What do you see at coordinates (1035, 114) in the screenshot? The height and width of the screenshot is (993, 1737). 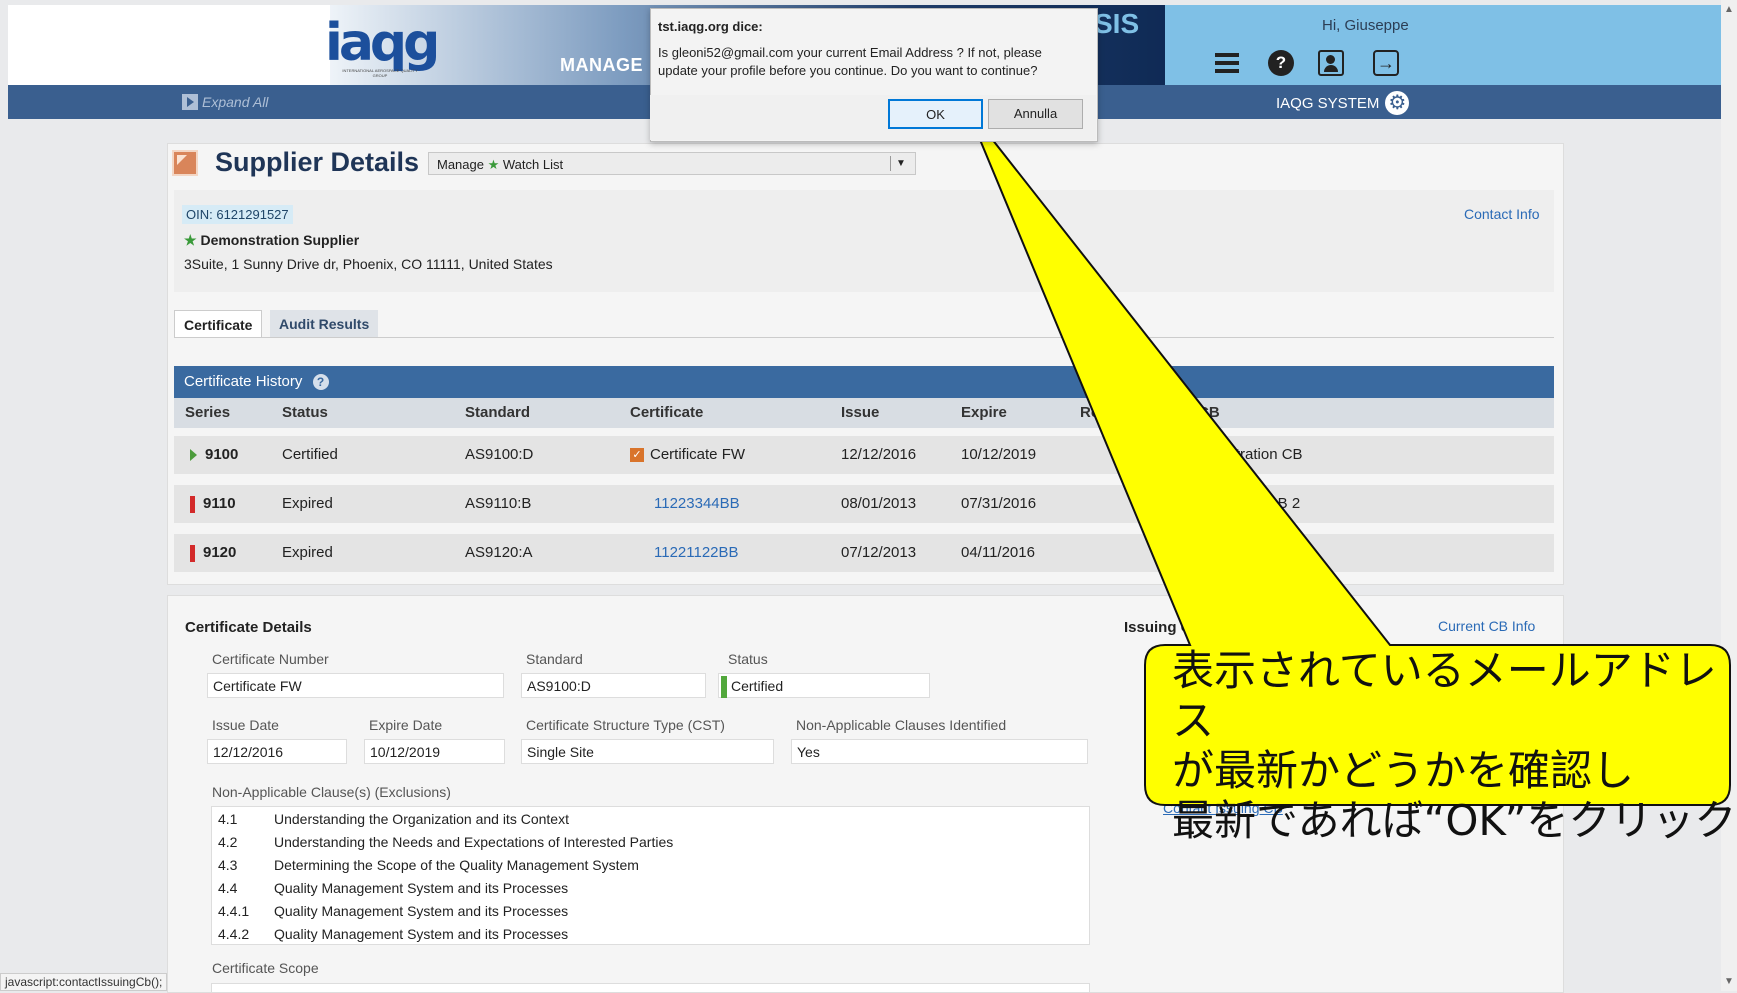 I see `cancel-button: Annulla` at bounding box center [1035, 114].